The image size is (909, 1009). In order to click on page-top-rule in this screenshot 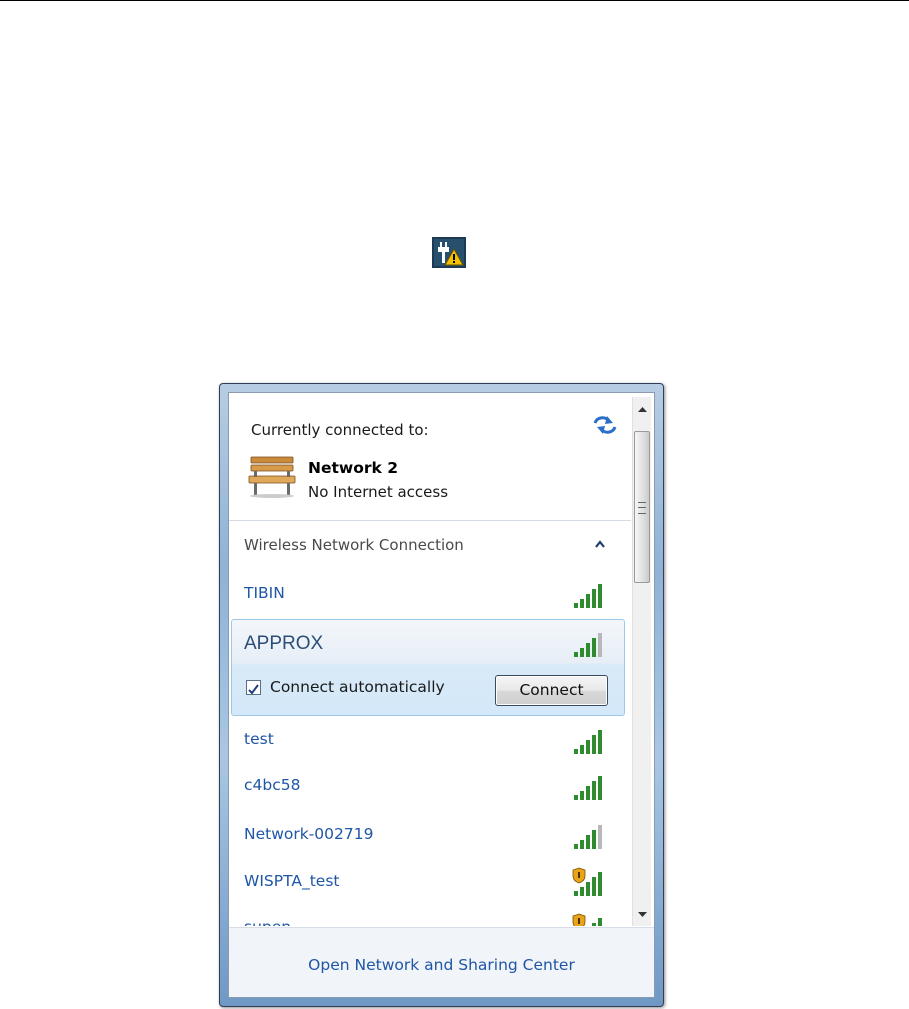, I will do `click(454, 0)`.